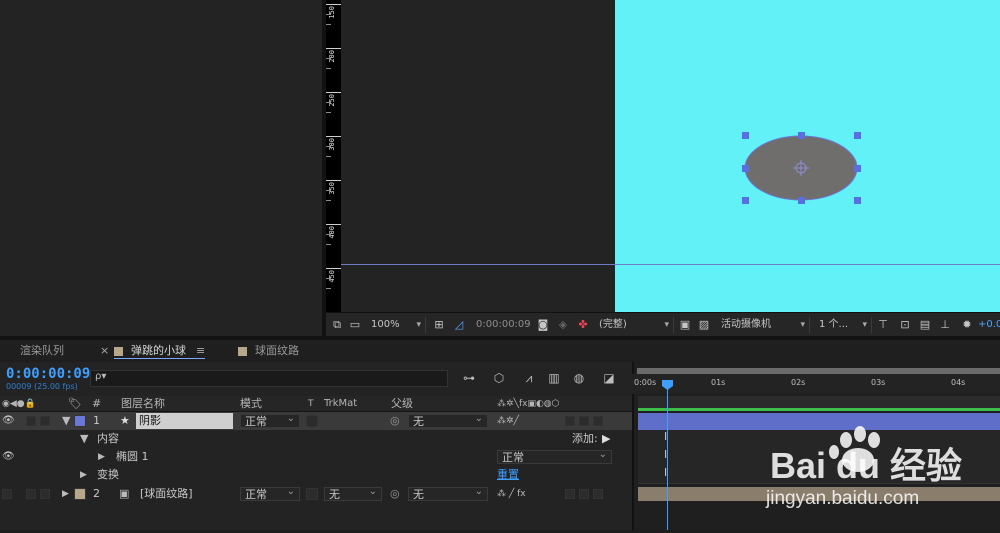  Describe the element at coordinates (184, 421) in the screenshot. I see `layer-name-input: 阴影` at that location.